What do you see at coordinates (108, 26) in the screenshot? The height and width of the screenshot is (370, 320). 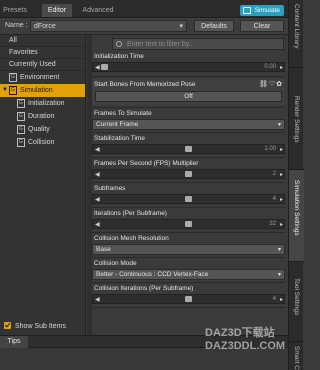 I see `preset-name-dropdown: dForce ▾` at bounding box center [108, 26].